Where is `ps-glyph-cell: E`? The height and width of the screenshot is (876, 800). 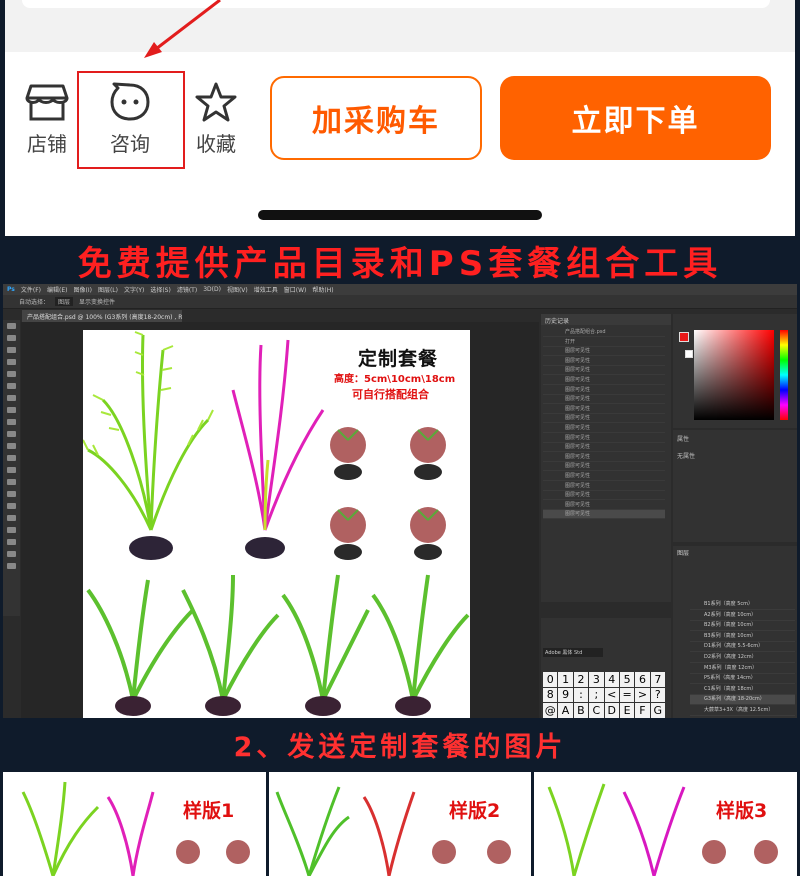
ps-glyph-cell: E is located at coordinates (627, 710).